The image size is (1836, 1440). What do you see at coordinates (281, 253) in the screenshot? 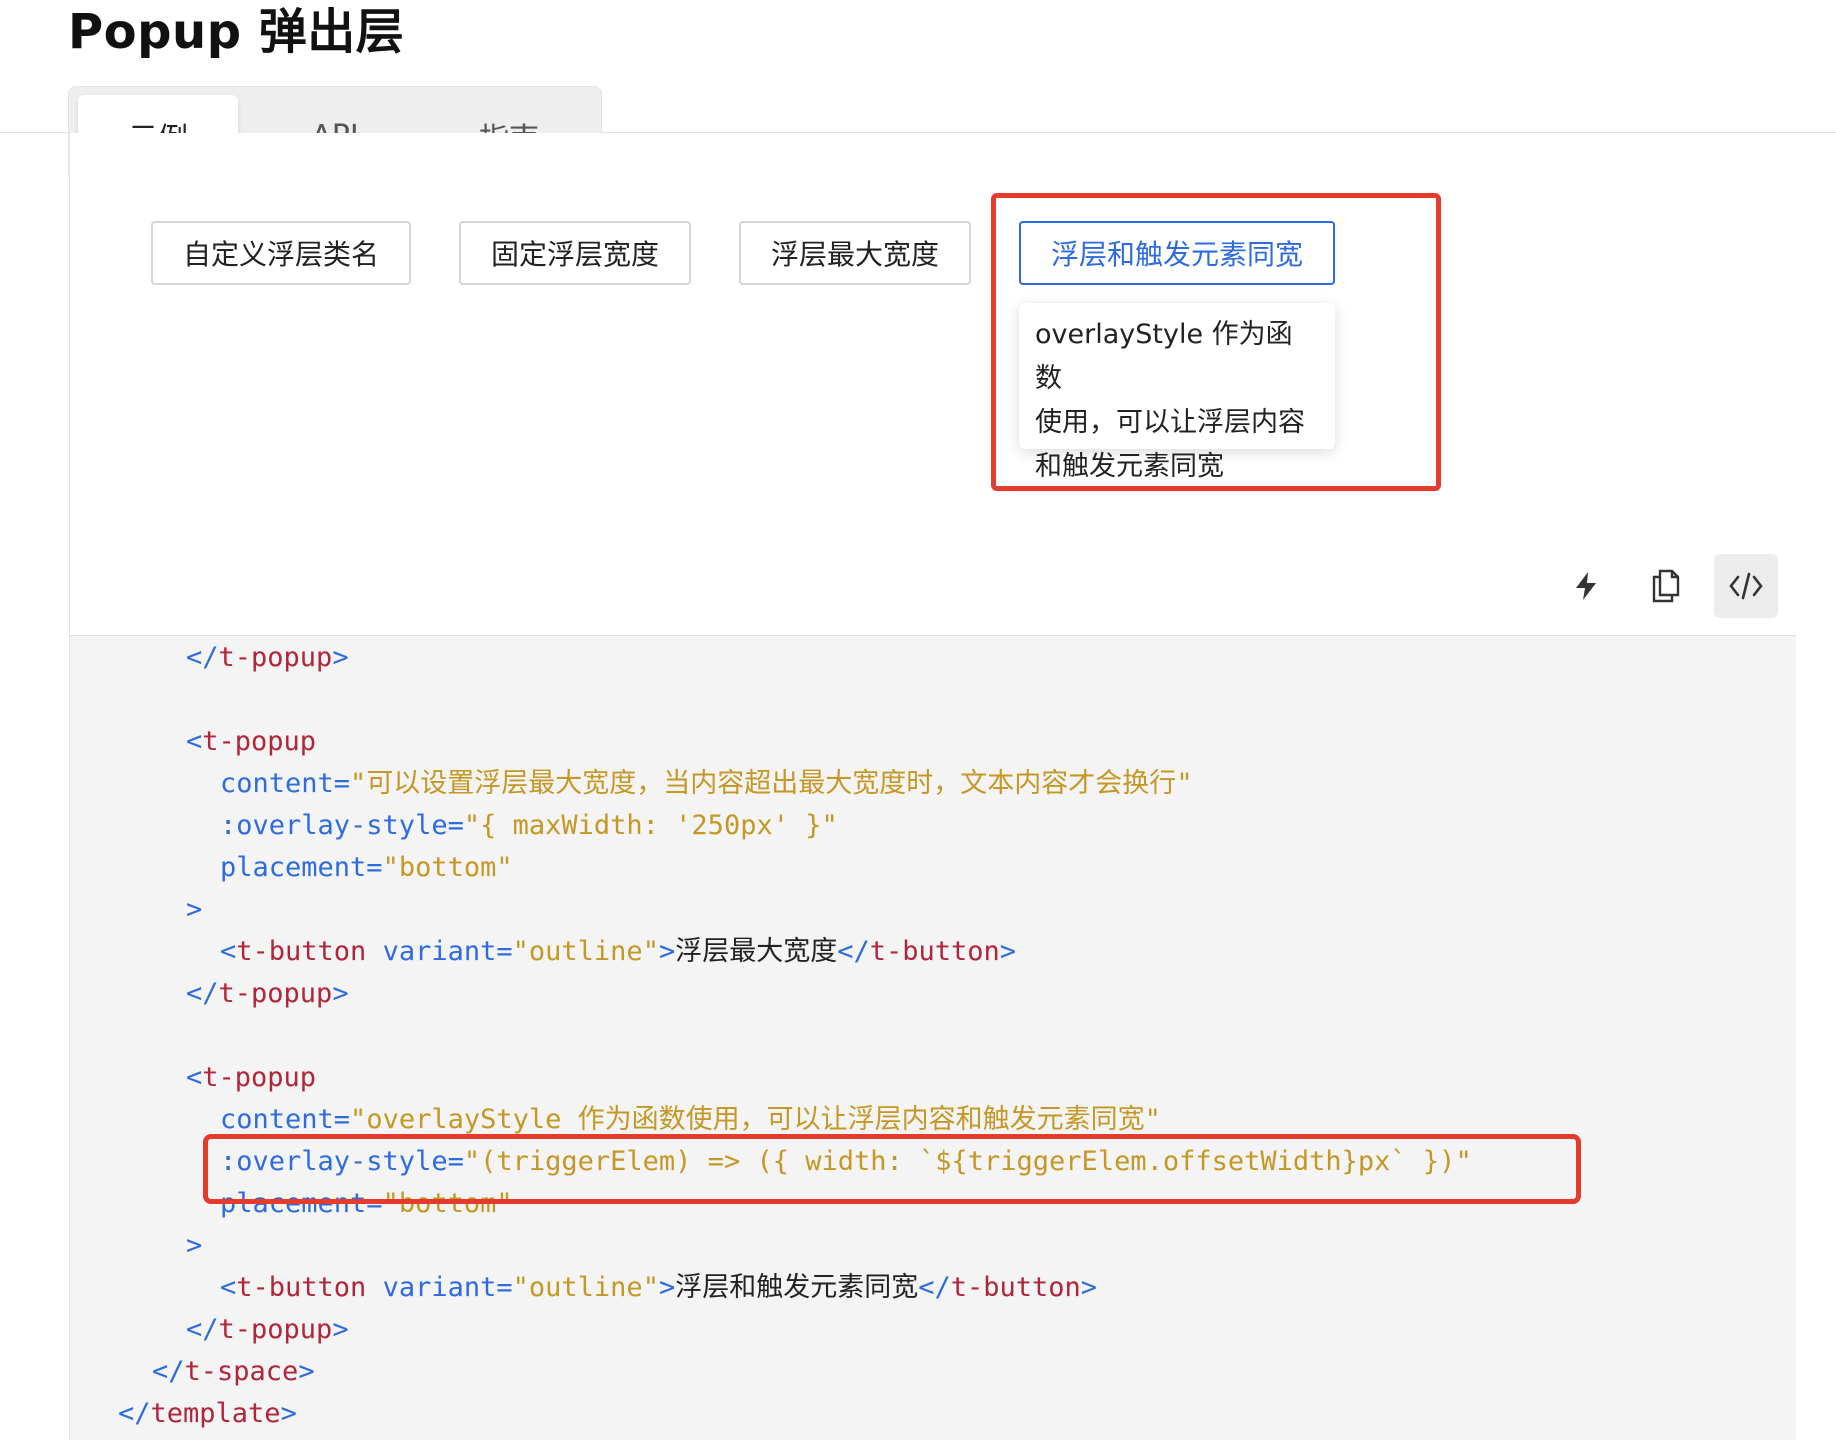
I see `custom-overlay-class-button: 自定义浮层类名` at bounding box center [281, 253].